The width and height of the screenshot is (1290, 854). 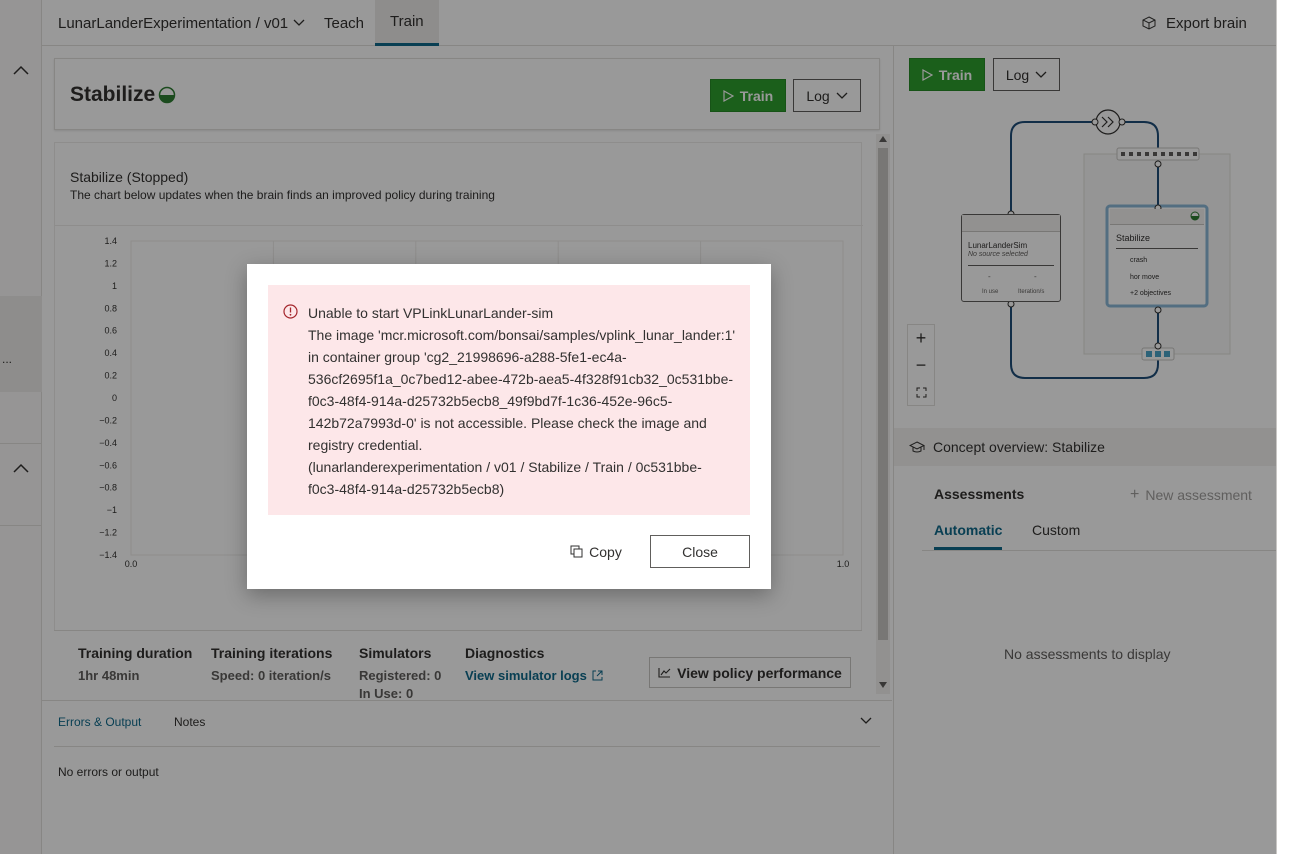 I want to click on error-icon, so click(x=290, y=311).